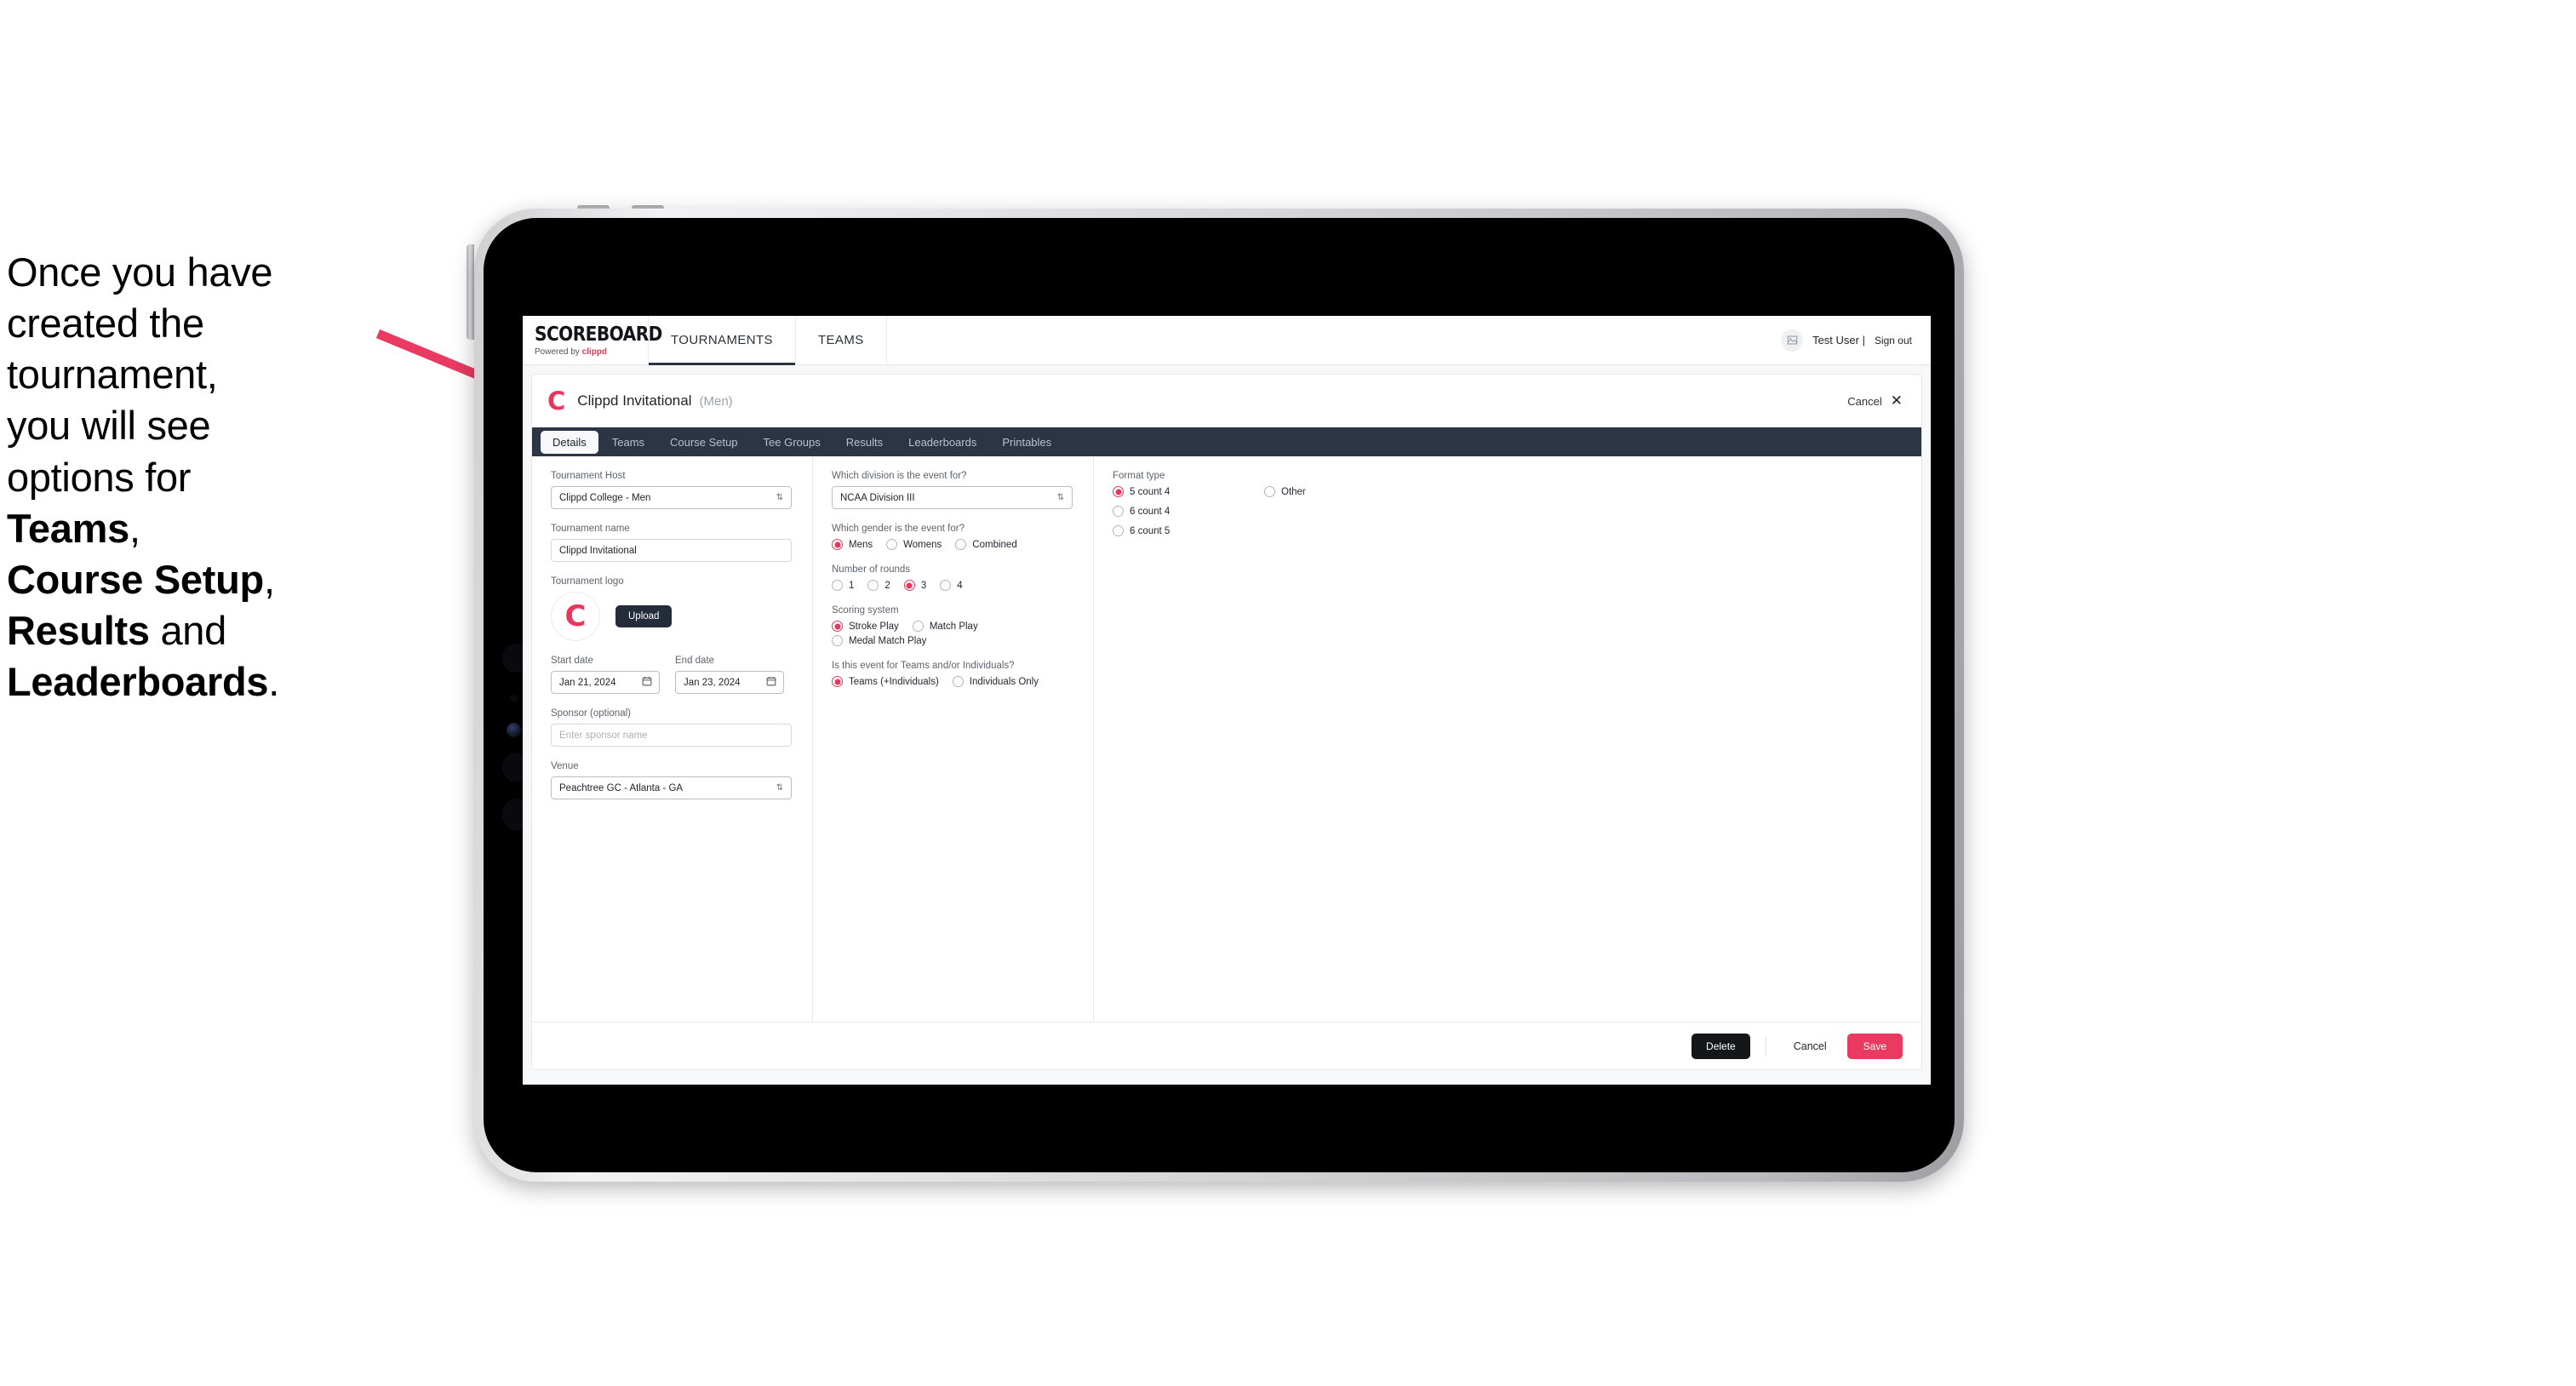 The height and width of the screenshot is (1386, 2576). What do you see at coordinates (1811, 1046) in the screenshot?
I see `cancel-button: Cancel` at bounding box center [1811, 1046].